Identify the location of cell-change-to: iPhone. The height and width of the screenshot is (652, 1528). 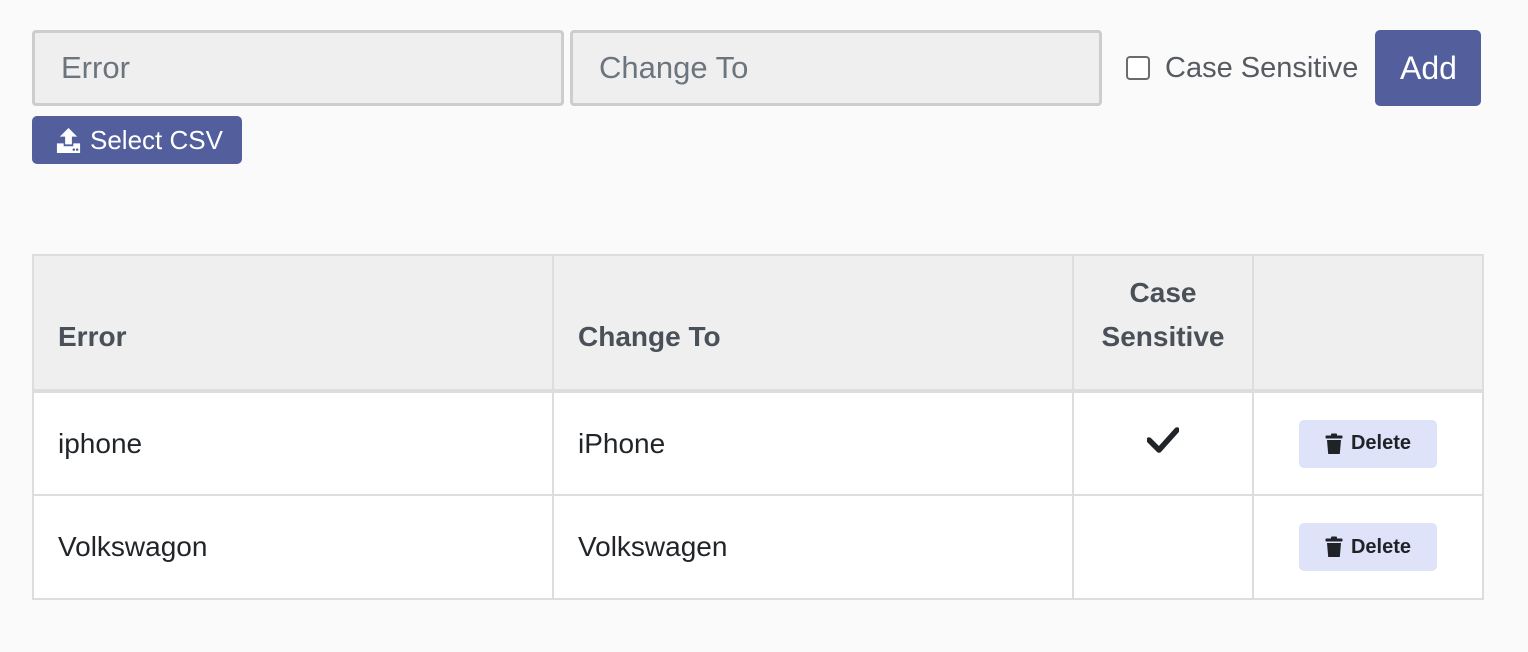
(813, 443).